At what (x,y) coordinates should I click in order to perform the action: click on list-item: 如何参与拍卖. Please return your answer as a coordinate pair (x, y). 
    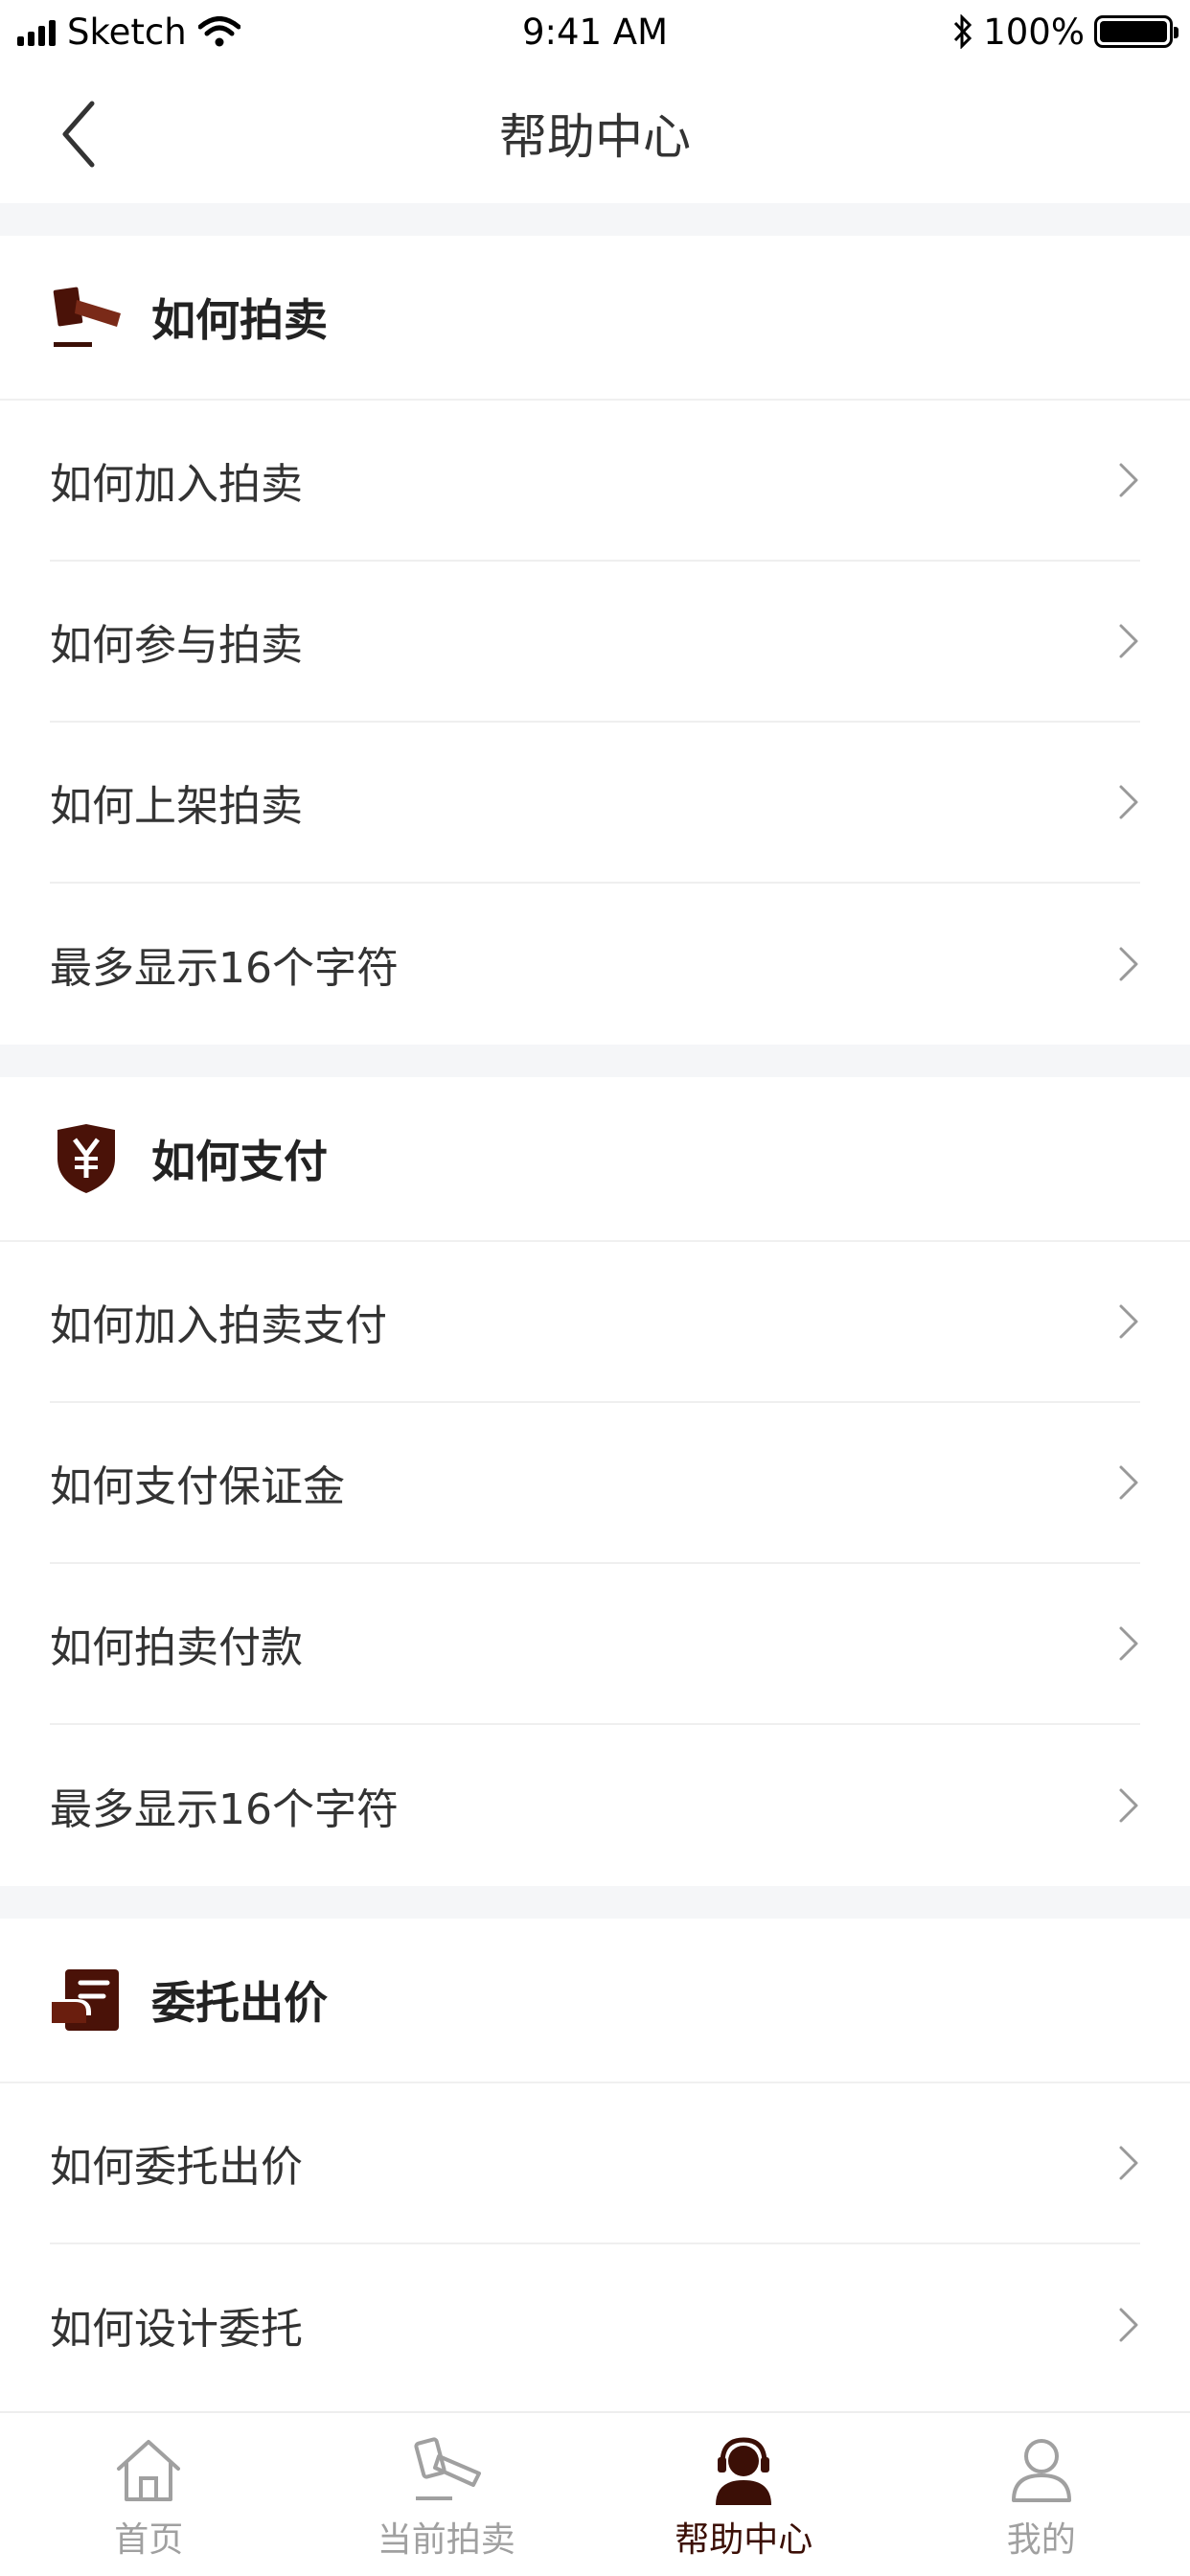
    Looking at the image, I should click on (595, 642).